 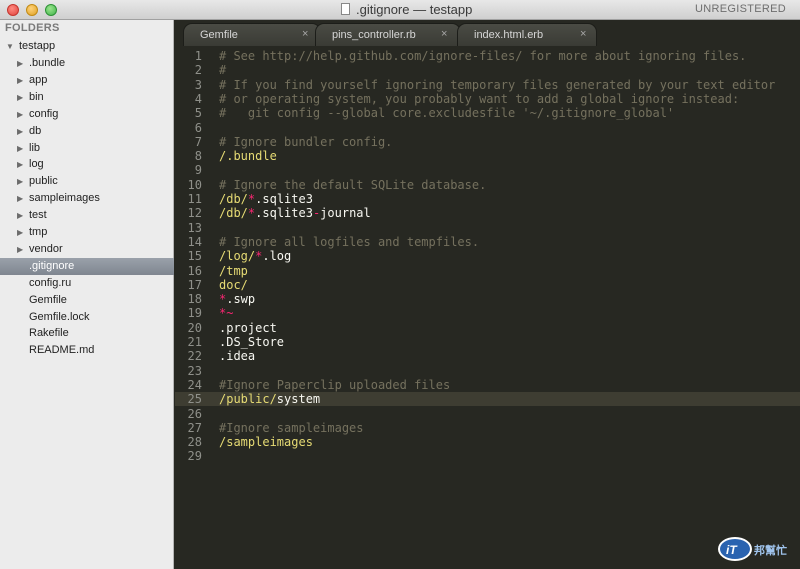 What do you see at coordinates (35, 130) in the screenshot?
I see `tree-item-label: db` at bounding box center [35, 130].